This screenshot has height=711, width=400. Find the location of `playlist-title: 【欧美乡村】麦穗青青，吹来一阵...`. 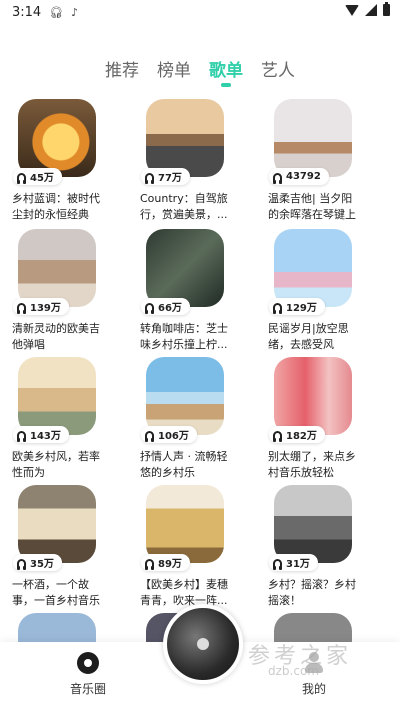

playlist-title: 【欧美乡村】麦穗青青，吹来一阵... is located at coordinates (184, 592).